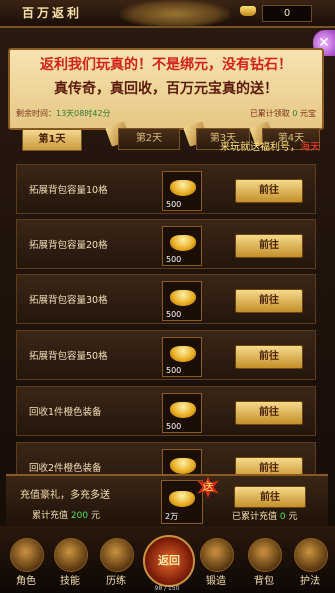 Image resolution: width=335 pixels, height=593 pixels. Describe the element at coordinates (264, 581) in the screenshot. I see `nav-label: 背包` at that location.